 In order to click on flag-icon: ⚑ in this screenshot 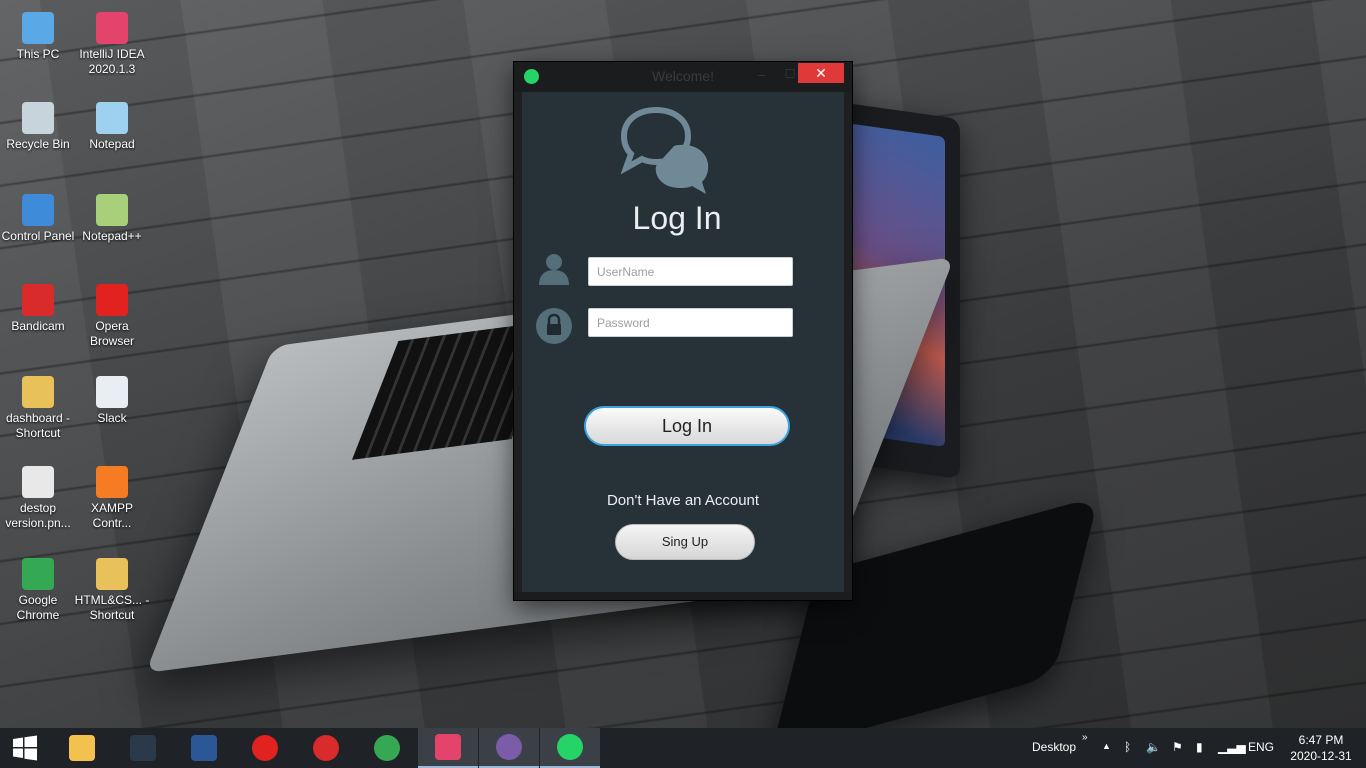, I will do `click(1177, 747)`.